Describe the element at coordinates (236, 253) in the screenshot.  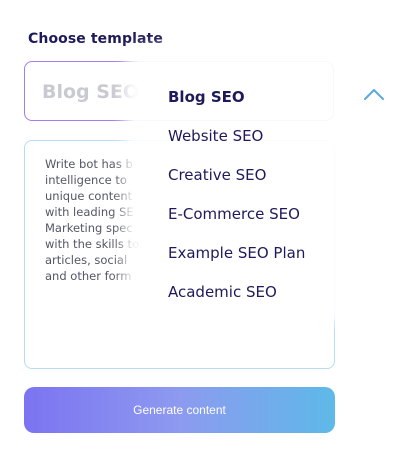
I see `dropdown-option-example-seo-plan: Example SEO Plan` at that location.